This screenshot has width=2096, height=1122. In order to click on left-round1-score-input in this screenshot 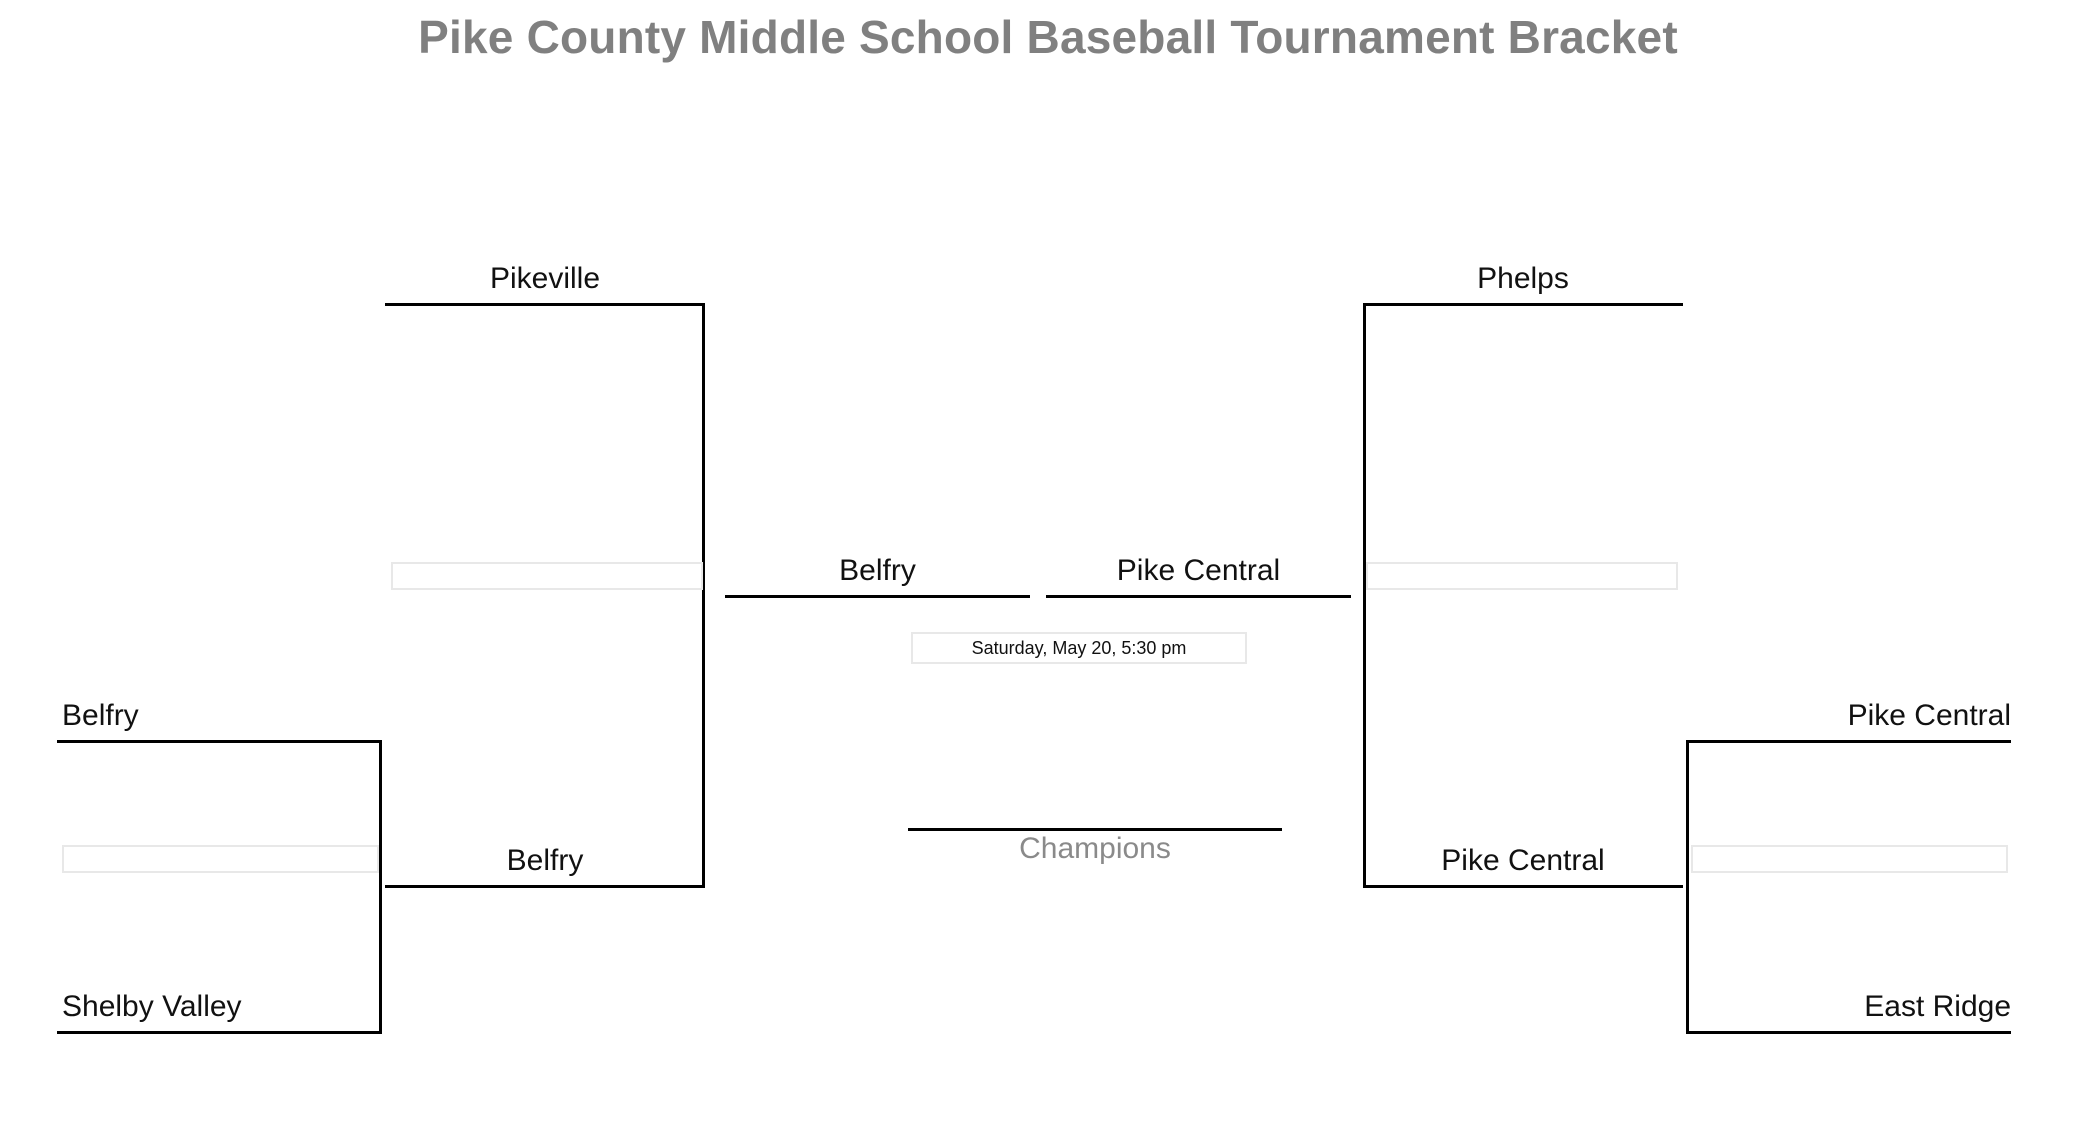, I will do `click(220, 859)`.